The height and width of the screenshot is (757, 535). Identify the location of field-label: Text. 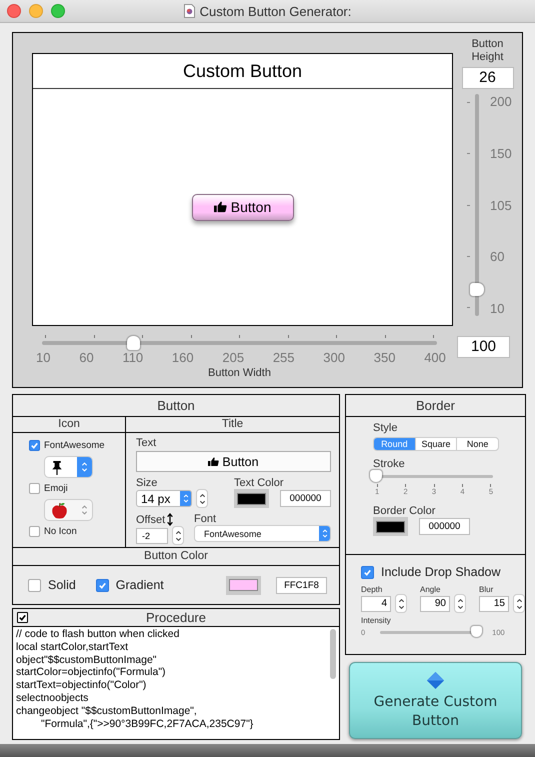
(147, 443).